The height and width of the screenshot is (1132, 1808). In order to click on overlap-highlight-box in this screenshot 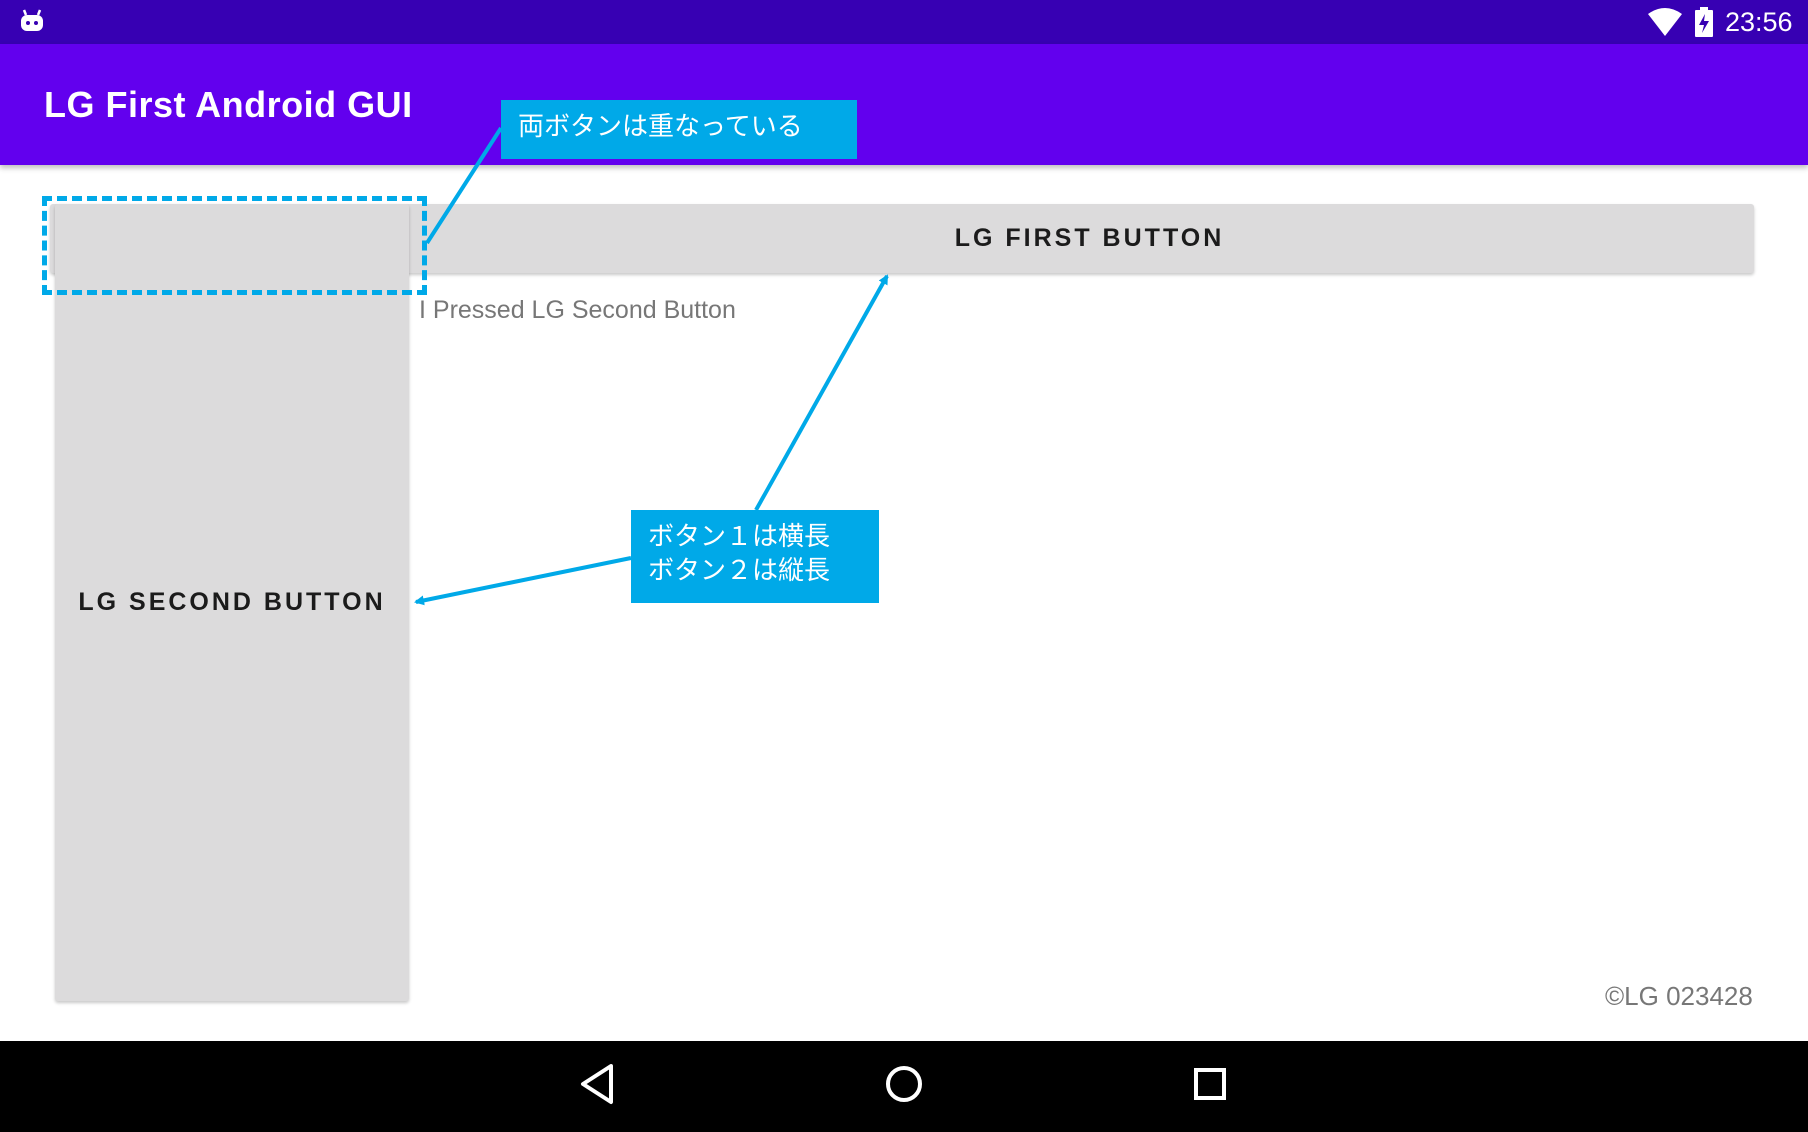, I will do `click(234, 245)`.